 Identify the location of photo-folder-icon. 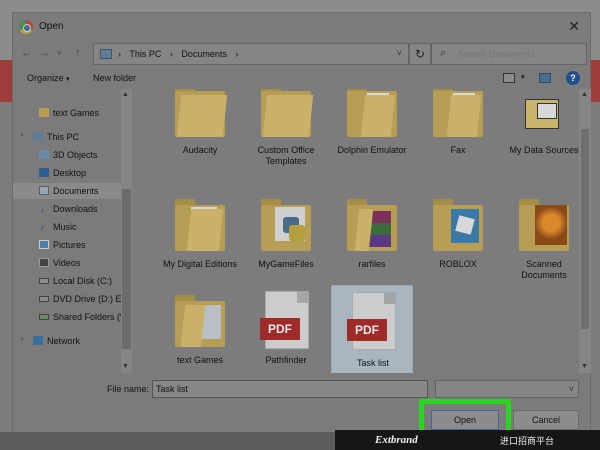
(544, 224).